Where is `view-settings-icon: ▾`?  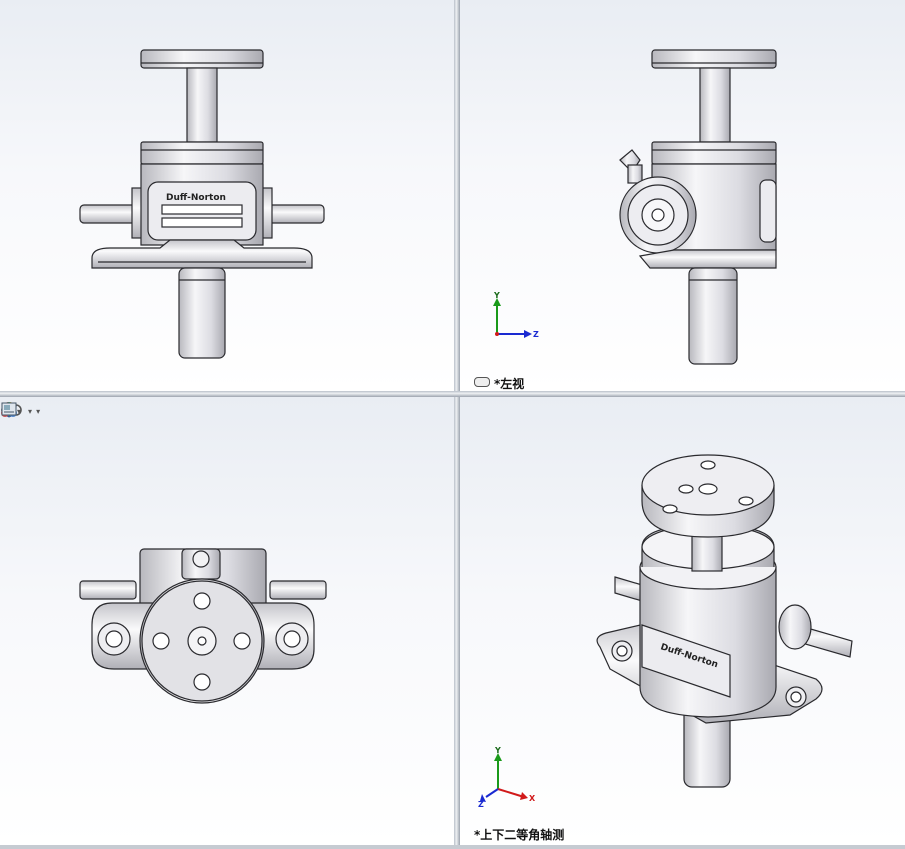 view-settings-icon: ▾ is located at coordinates (20, 411).